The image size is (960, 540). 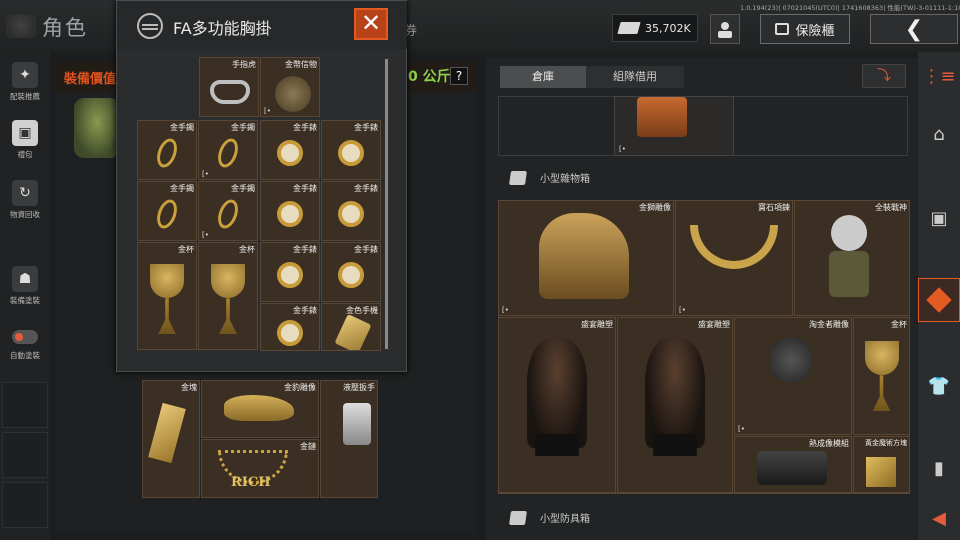 I want to click on sort-icon: ⤵, so click(x=884, y=76).